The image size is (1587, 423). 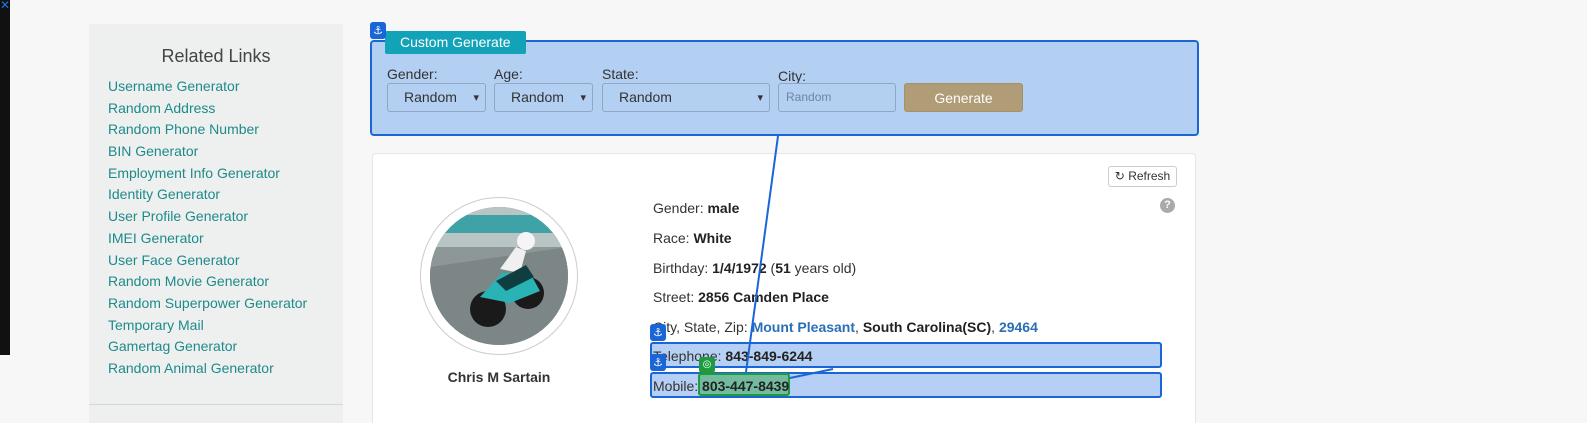 What do you see at coordinates (207, 263) in the screenshot?
I see `sidebar-link-user-face-generator: User Face Generator` at bounding box center [207, 263].